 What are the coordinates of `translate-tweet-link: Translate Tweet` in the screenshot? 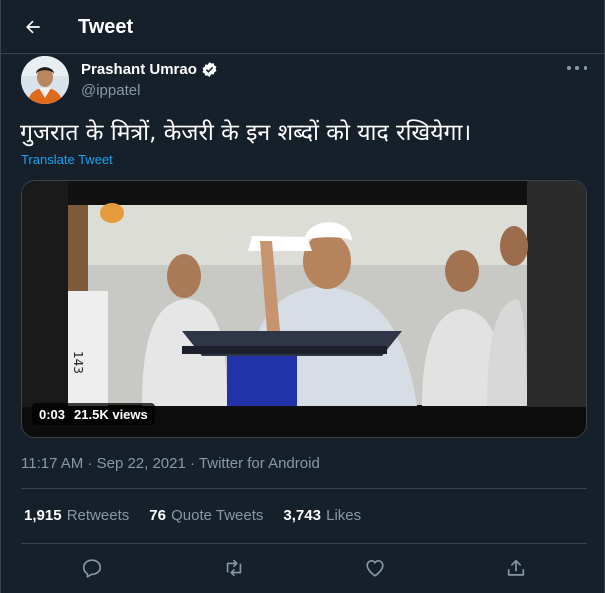 It's located at (67, 159).